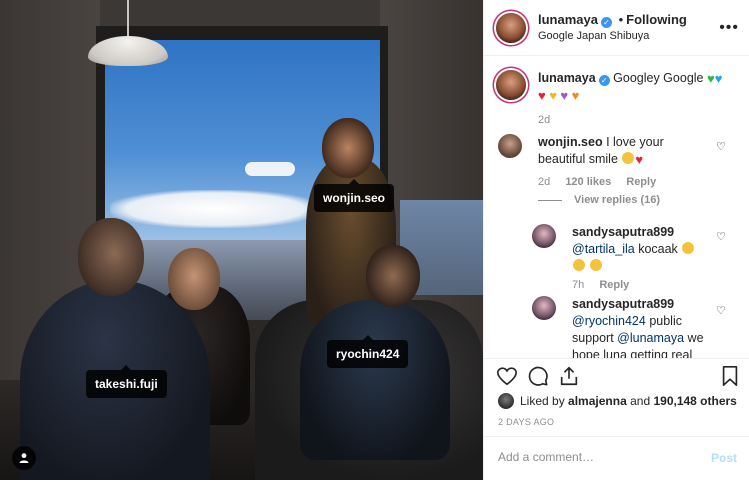 The image size is (749, 482). I want to click on photo-cloud-small, so click(270, 169).